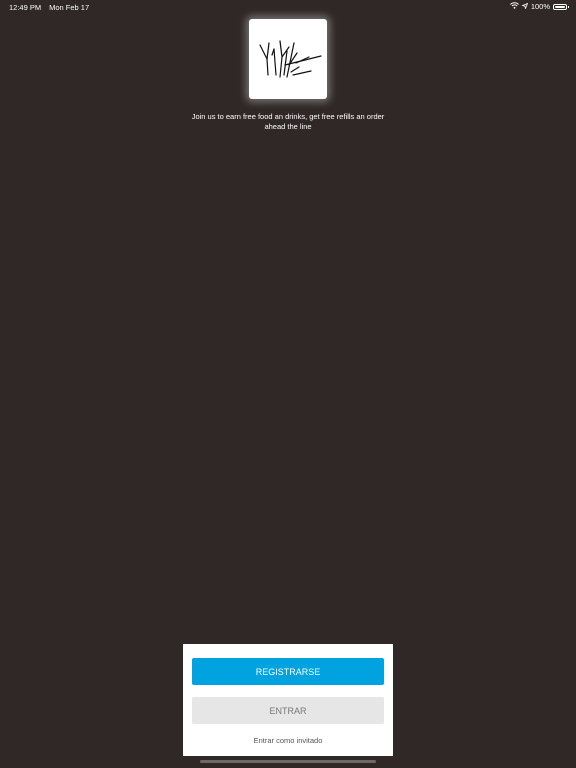  What do you see at coordinates (69, 7) in the screenshot?
I see `status-date: Mon Feb 17` at bounding box center [69, 7].